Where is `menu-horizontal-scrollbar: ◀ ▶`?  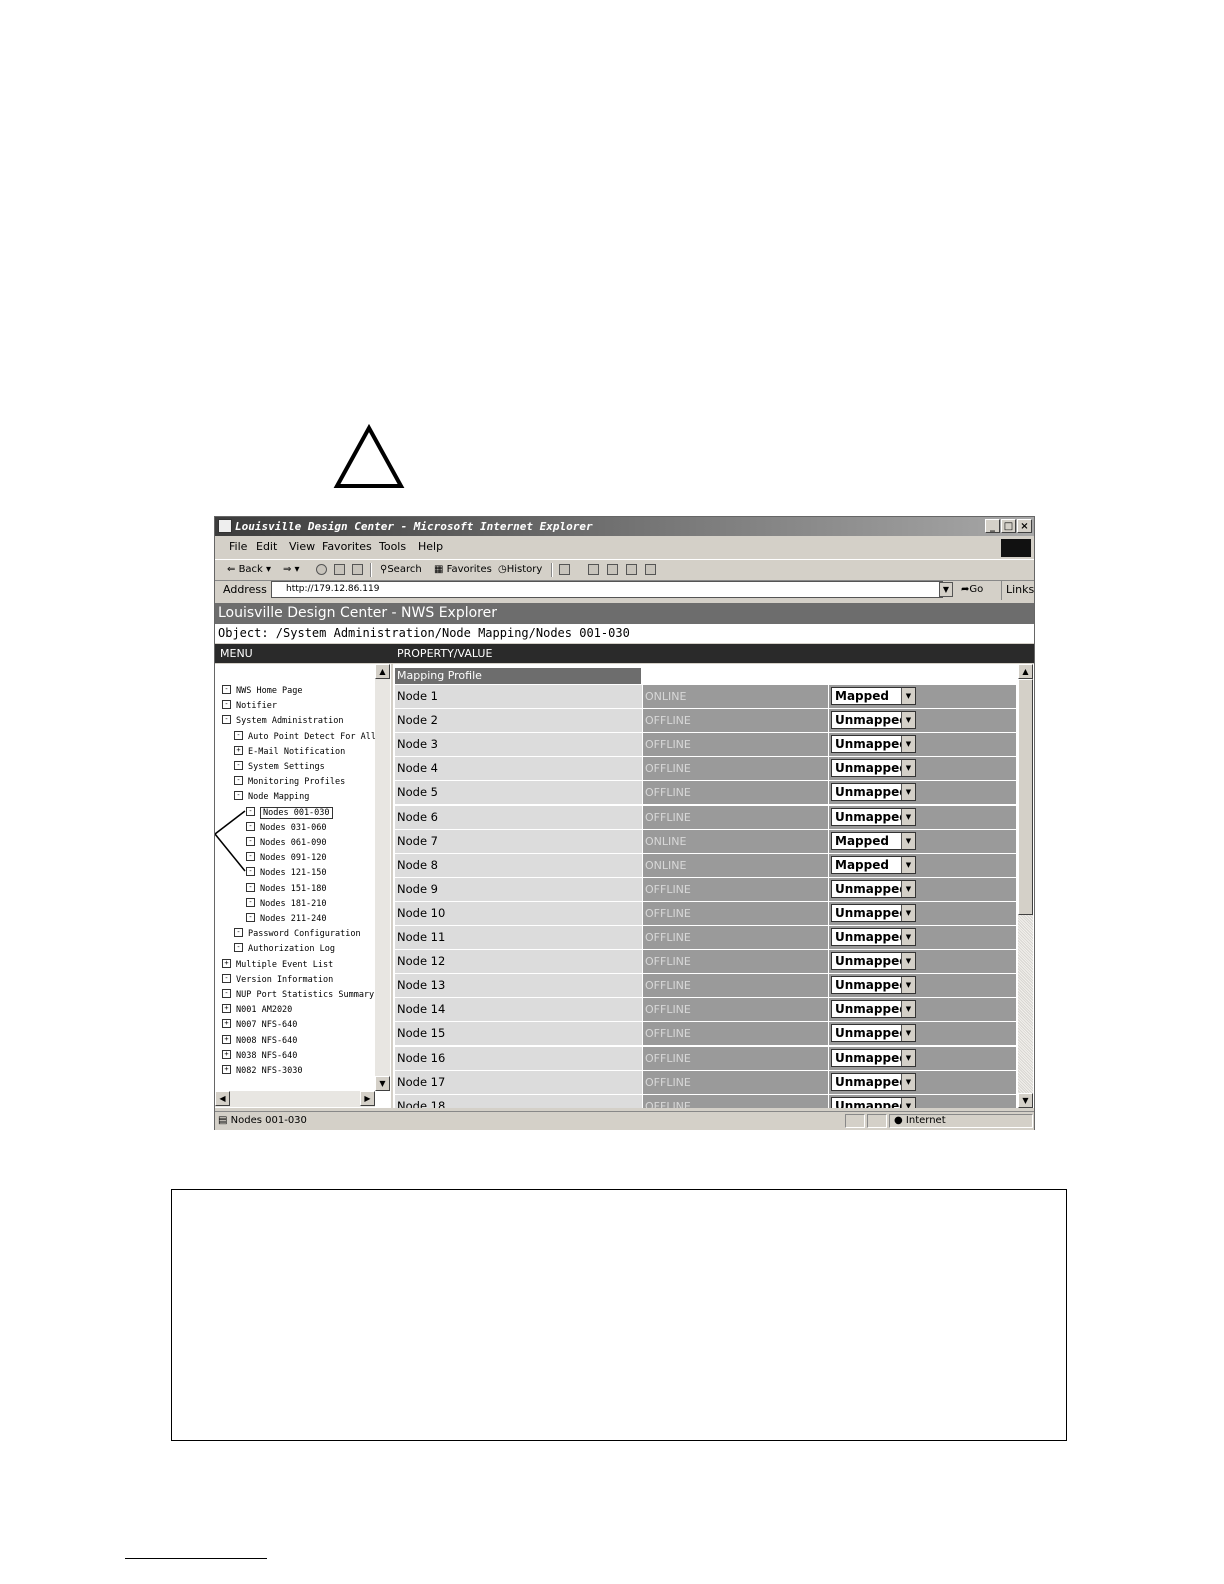
menu-horizontal-scrollbar: ◀ ▶ is located at coordinates (295, 1099).